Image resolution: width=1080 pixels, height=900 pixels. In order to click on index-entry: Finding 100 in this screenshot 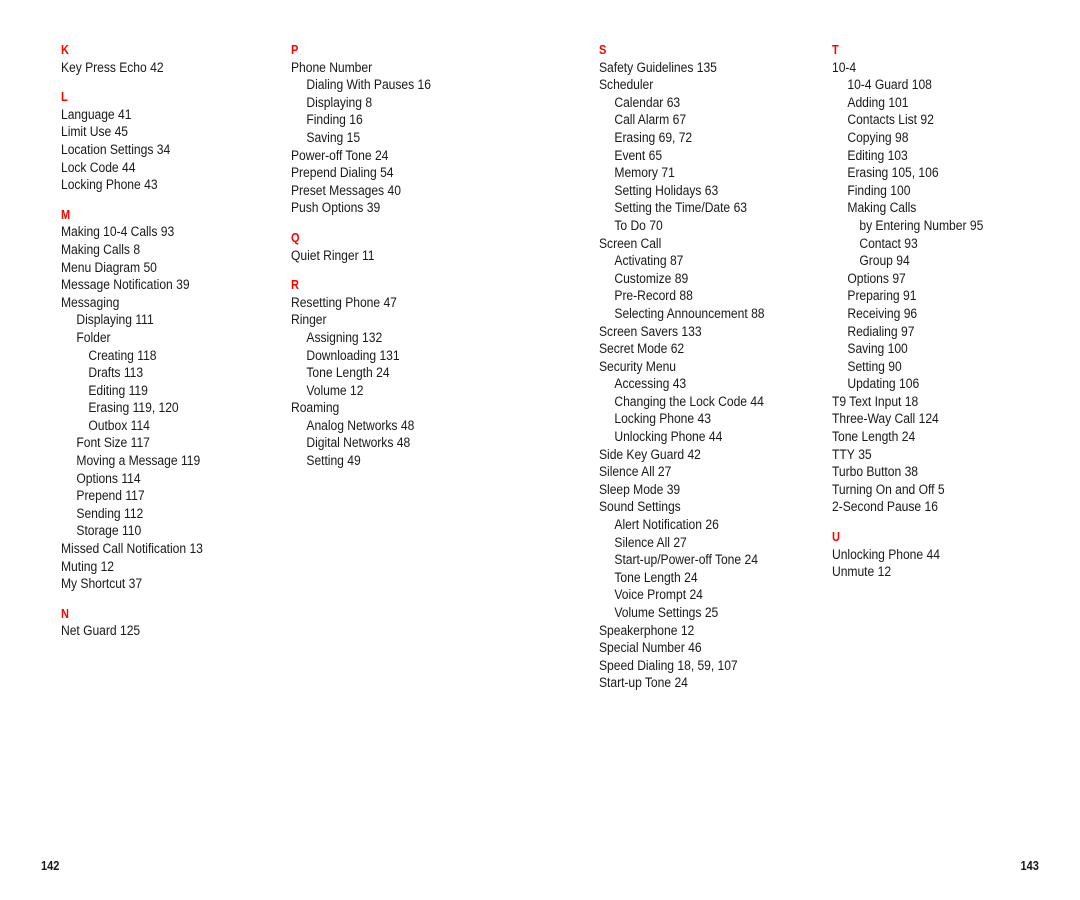, I will do `click(930, 192)`.